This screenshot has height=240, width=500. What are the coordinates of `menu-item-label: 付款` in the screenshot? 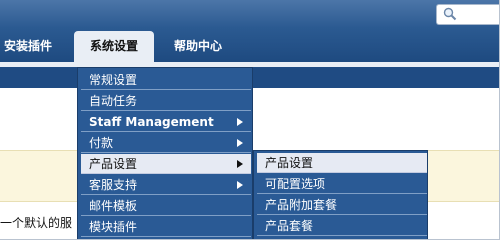 It's located at (101, 143).